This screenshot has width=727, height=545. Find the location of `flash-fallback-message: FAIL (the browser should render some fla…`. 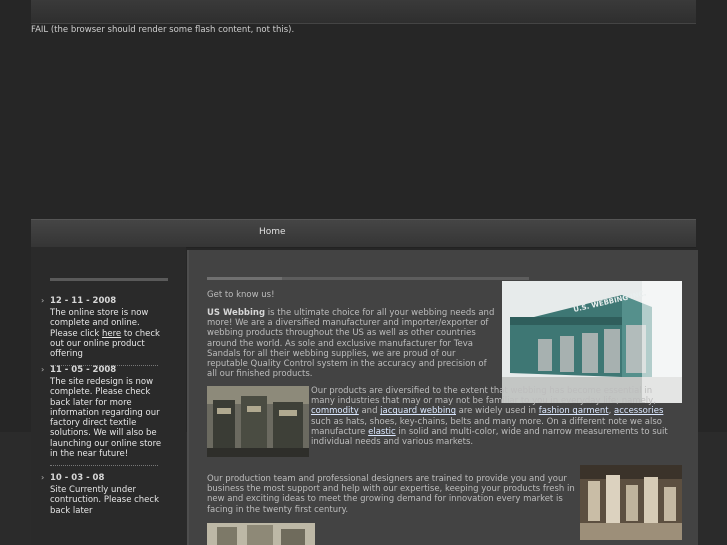

flash-fallback-message: FAIL (the browser should render some fla… is located at coordinates (163, 30).